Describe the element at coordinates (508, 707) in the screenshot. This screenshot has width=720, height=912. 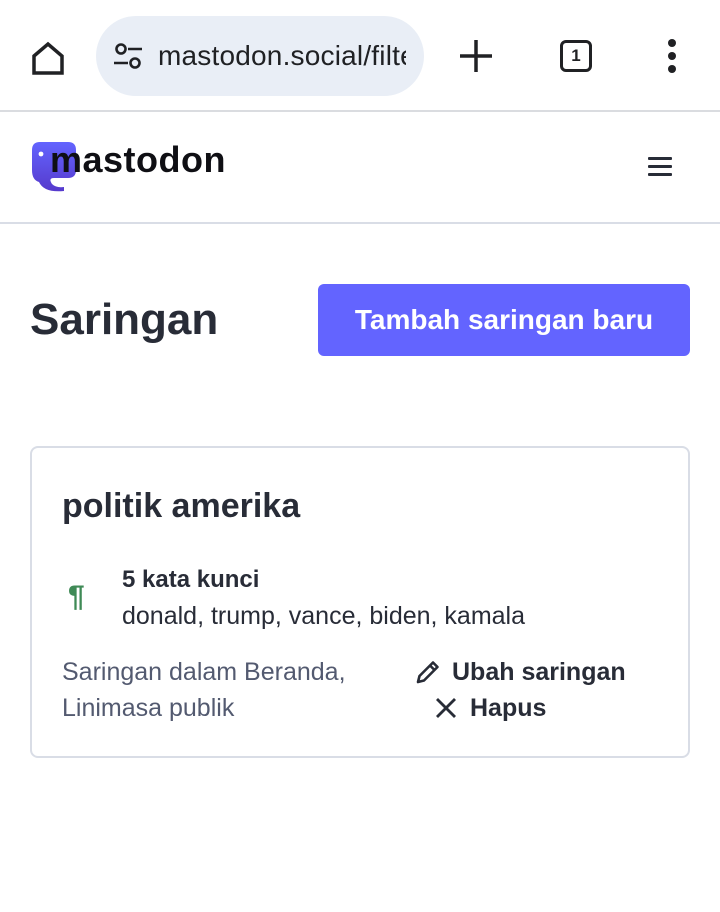
I see `delete-filter-label: Hapus` at that location.